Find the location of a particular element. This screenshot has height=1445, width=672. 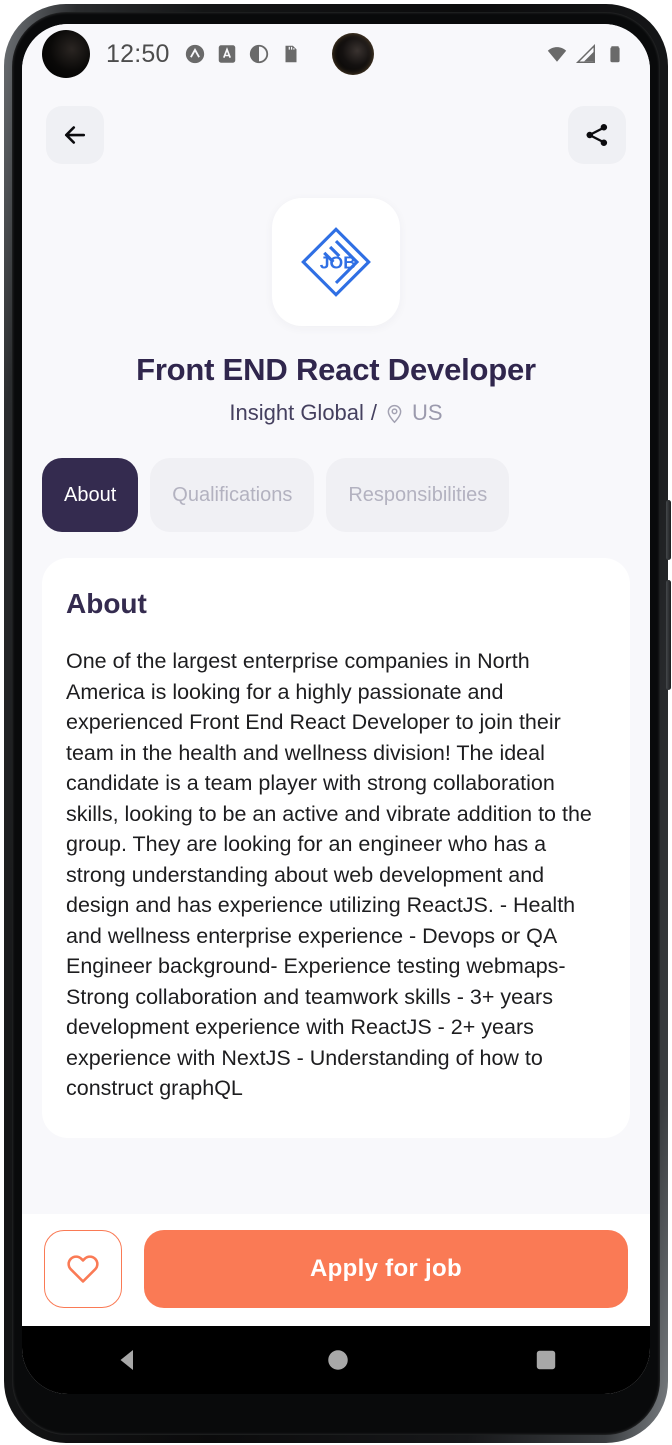

favorite-button is located at coordinates (83, 1269).